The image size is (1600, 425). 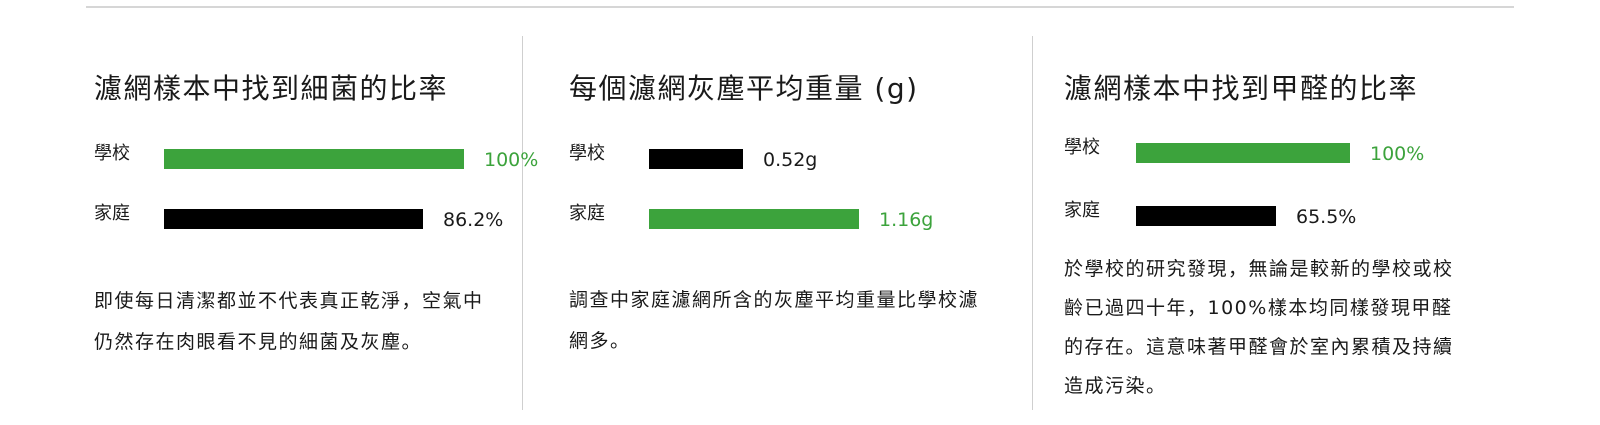 I want to click on bar-value-home: 65.5%, so click(x=1326, y=217).